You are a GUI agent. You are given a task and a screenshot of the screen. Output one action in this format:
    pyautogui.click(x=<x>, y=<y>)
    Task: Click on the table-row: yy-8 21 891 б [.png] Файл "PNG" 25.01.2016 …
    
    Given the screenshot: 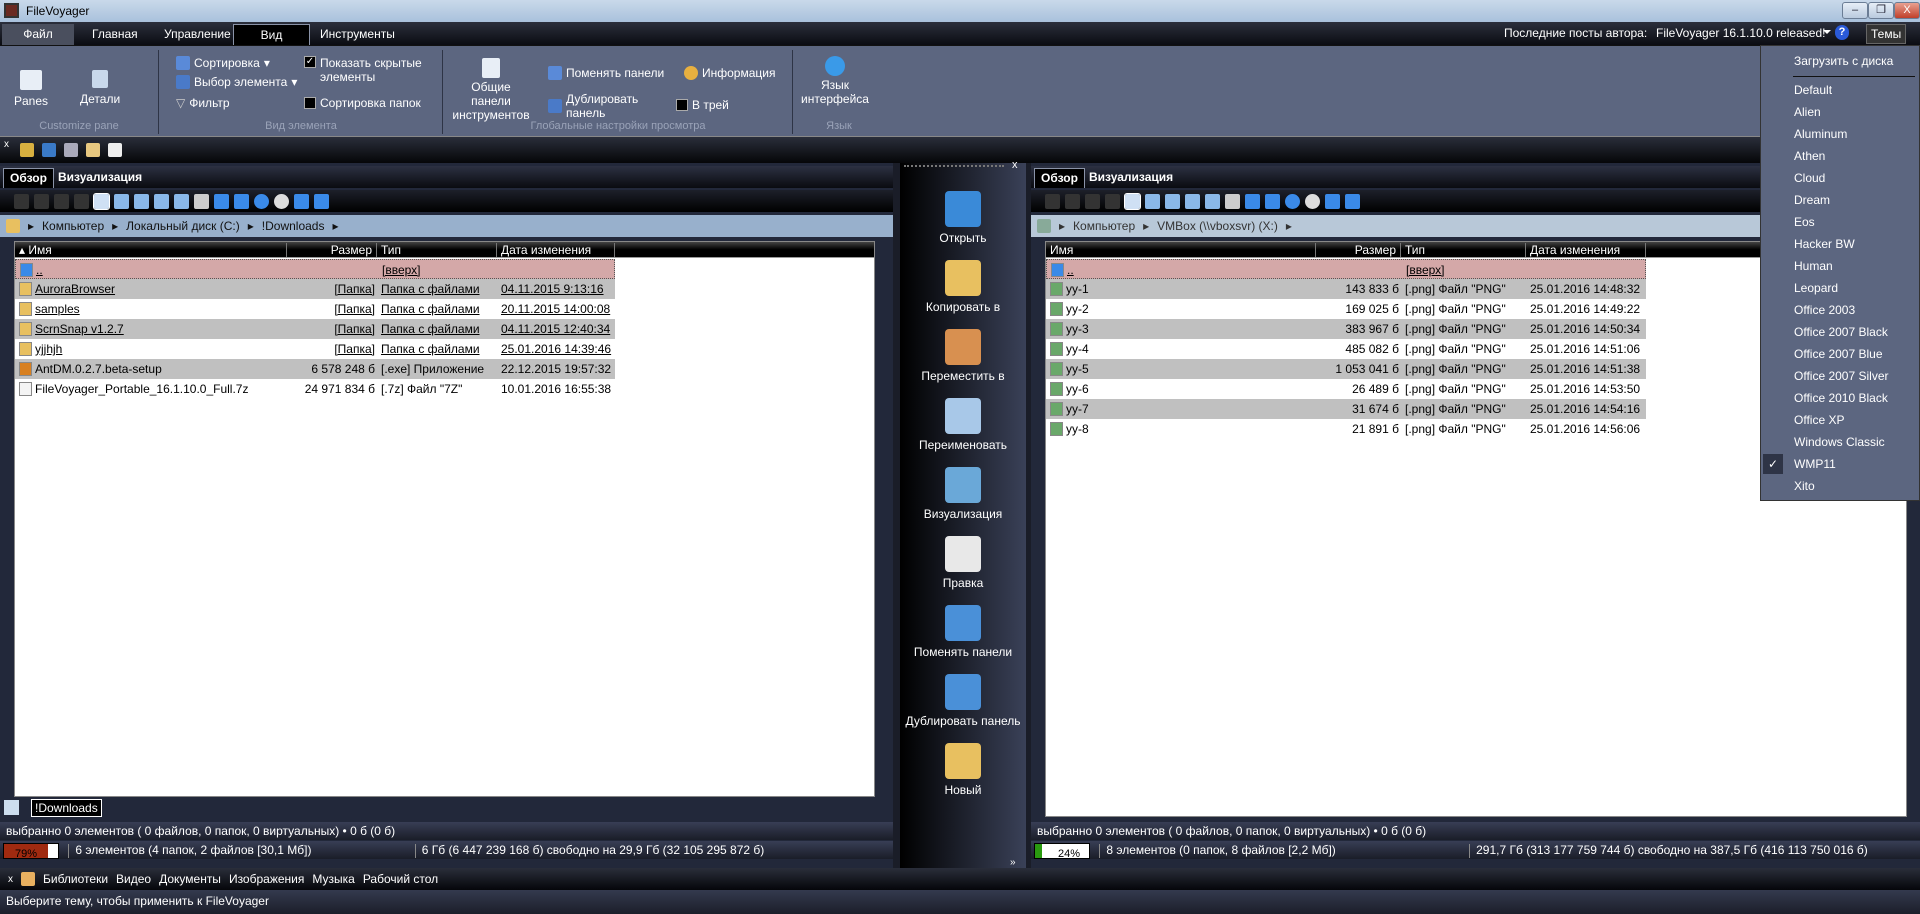 What is the action you would take?
    pyautogui.click(x=1346, y=429)
    